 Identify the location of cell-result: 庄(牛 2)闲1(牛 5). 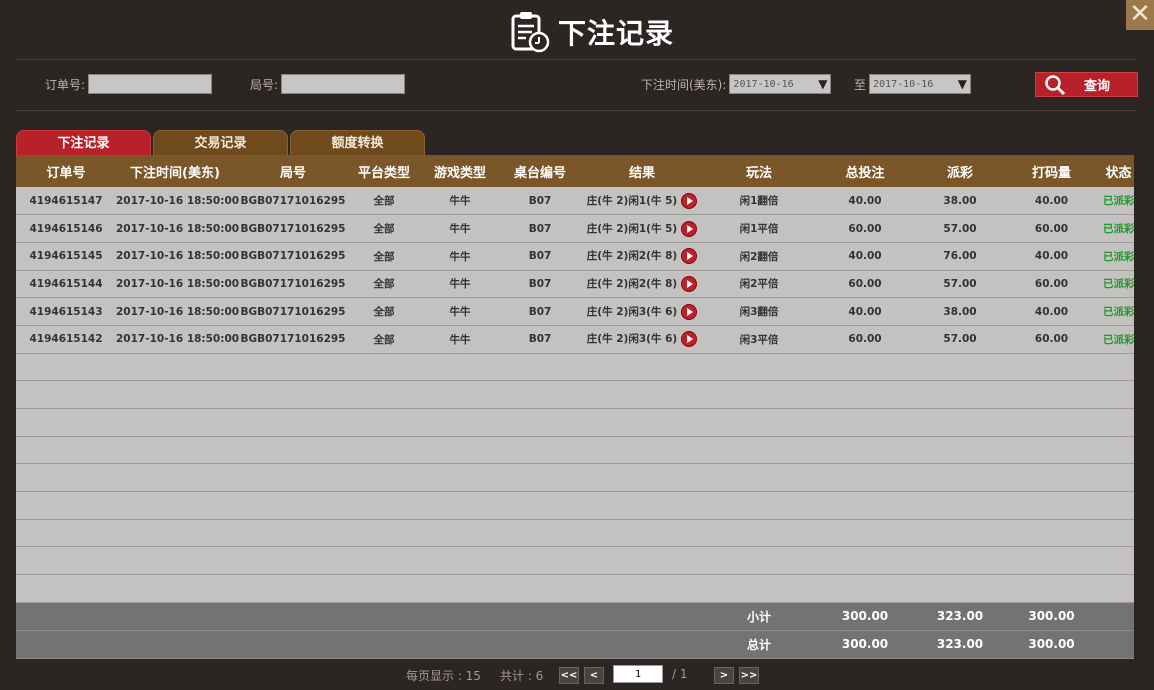
(642, 201).